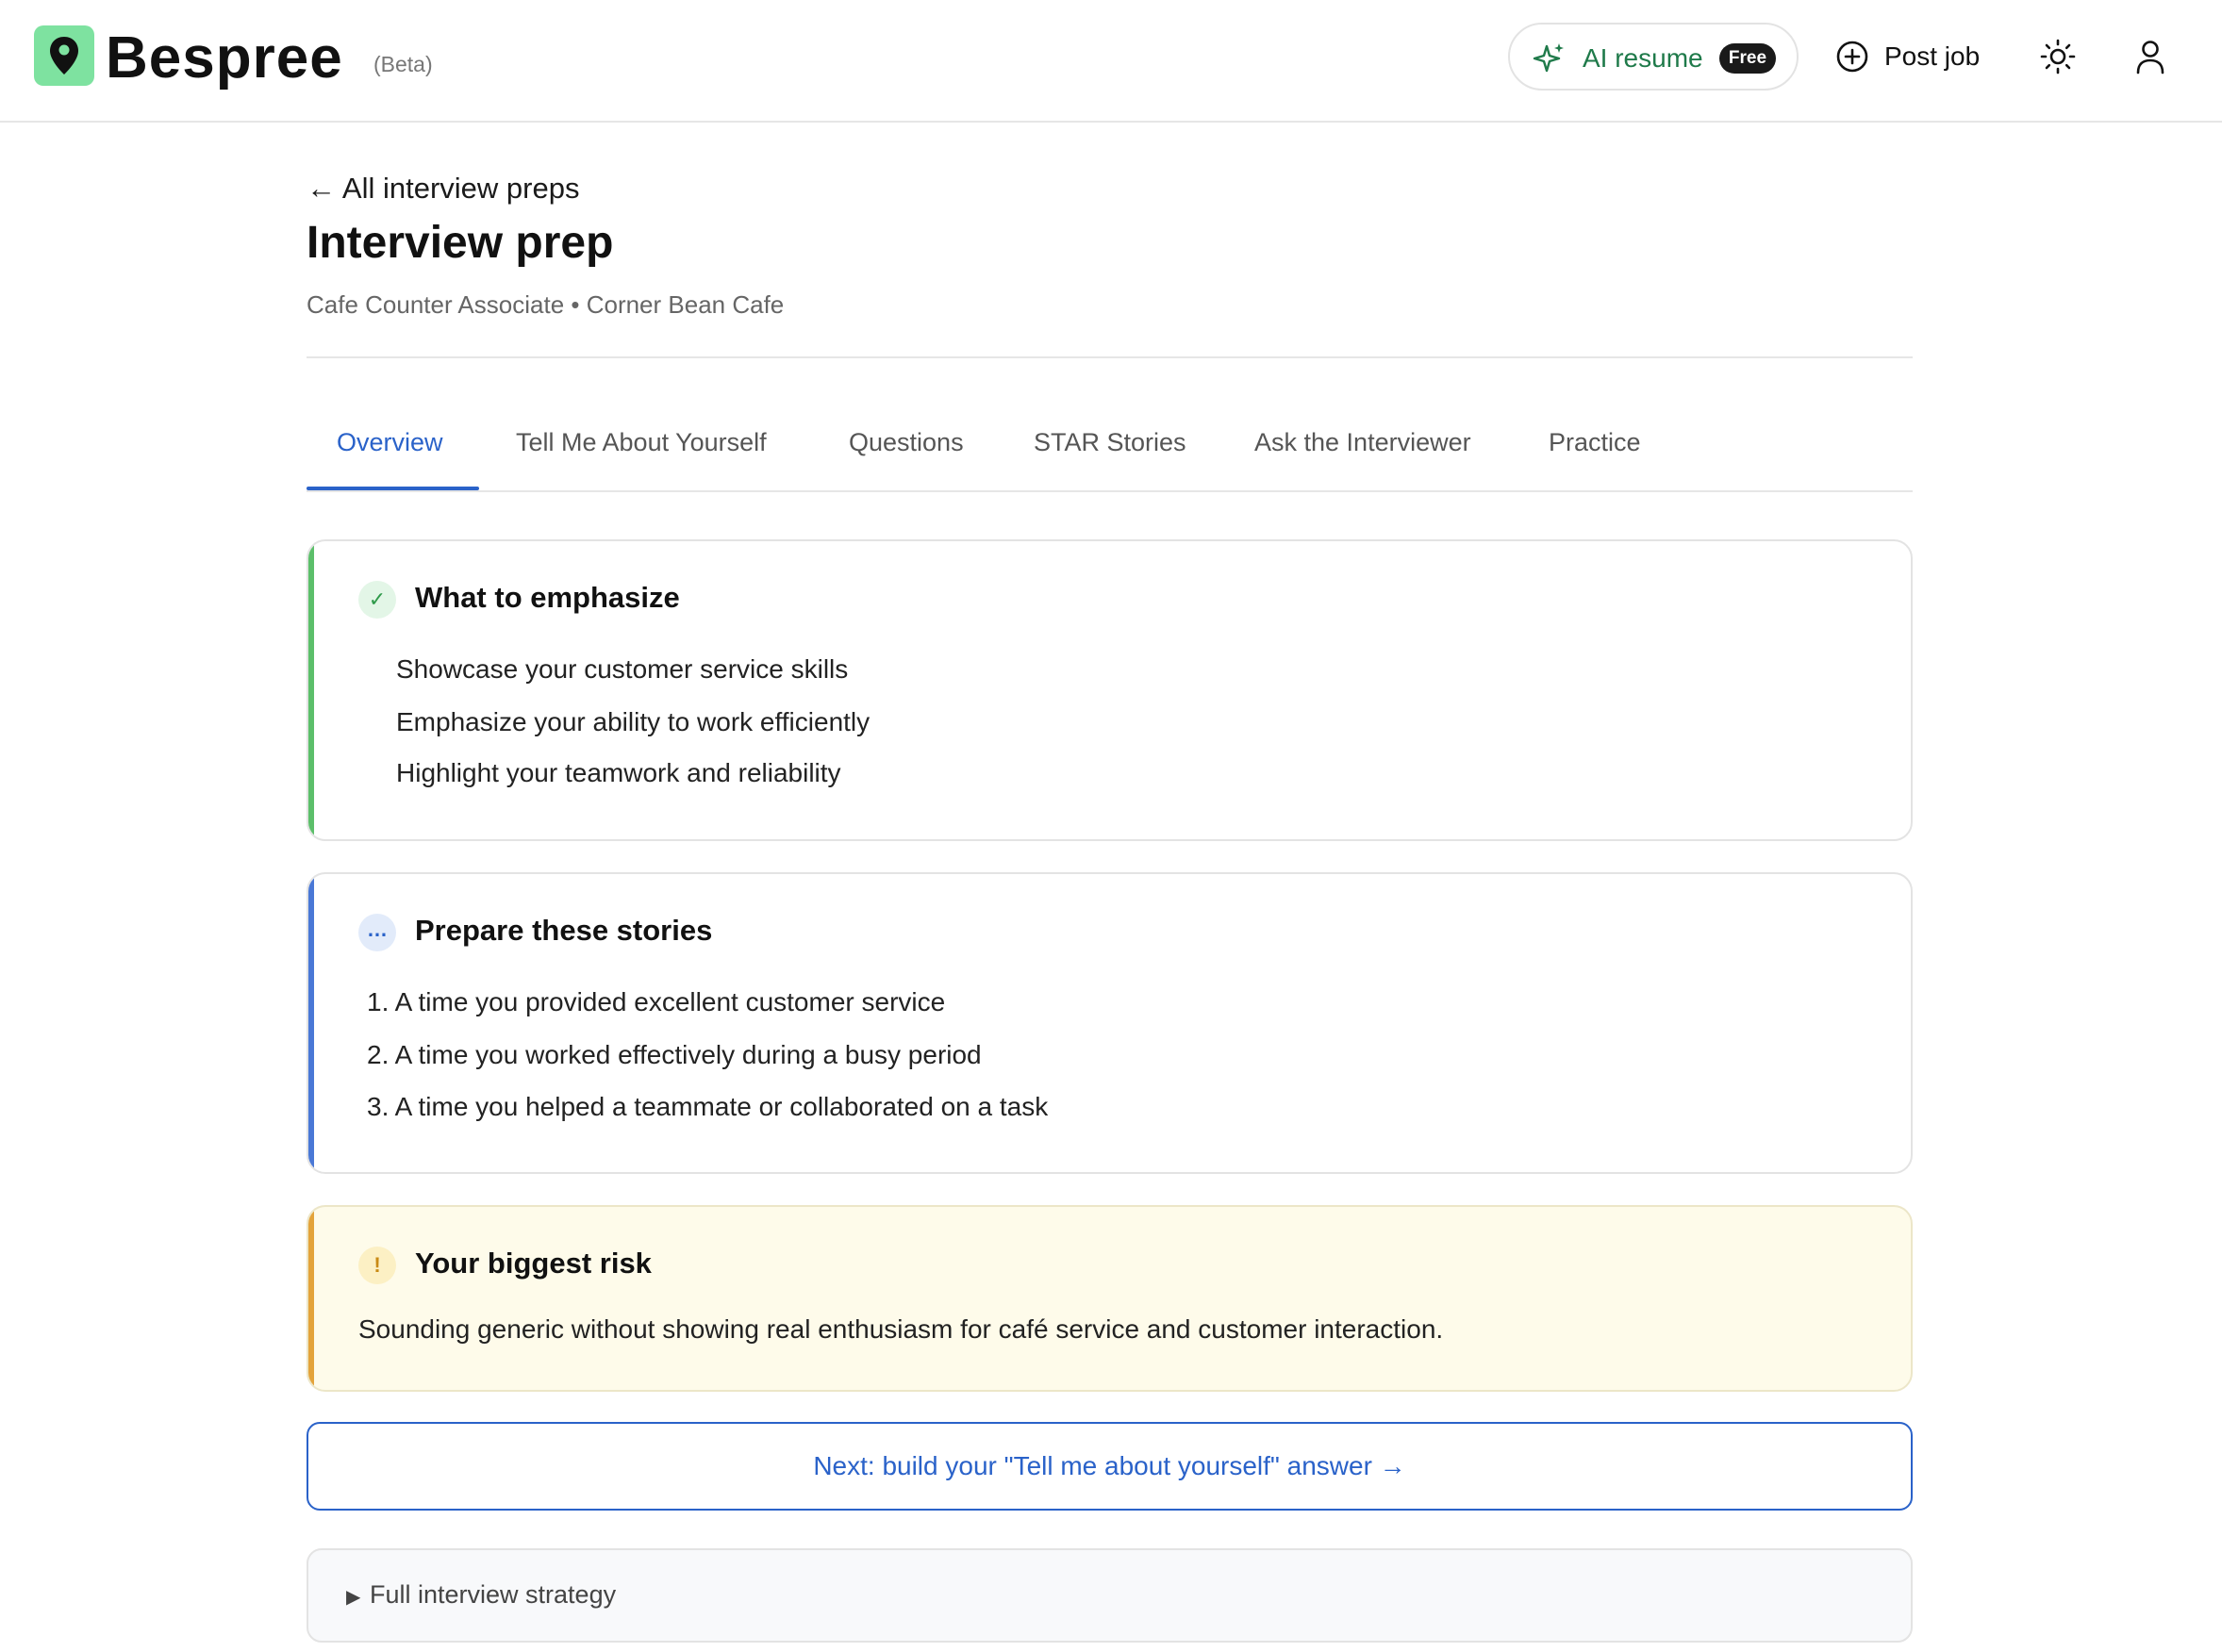 The width and height of the screenshot is (2222, 1652). What do you see at coordinates (390, 442) in the screenshot?
I see `tab-overview: Overview` at bounding box center [390, 442].